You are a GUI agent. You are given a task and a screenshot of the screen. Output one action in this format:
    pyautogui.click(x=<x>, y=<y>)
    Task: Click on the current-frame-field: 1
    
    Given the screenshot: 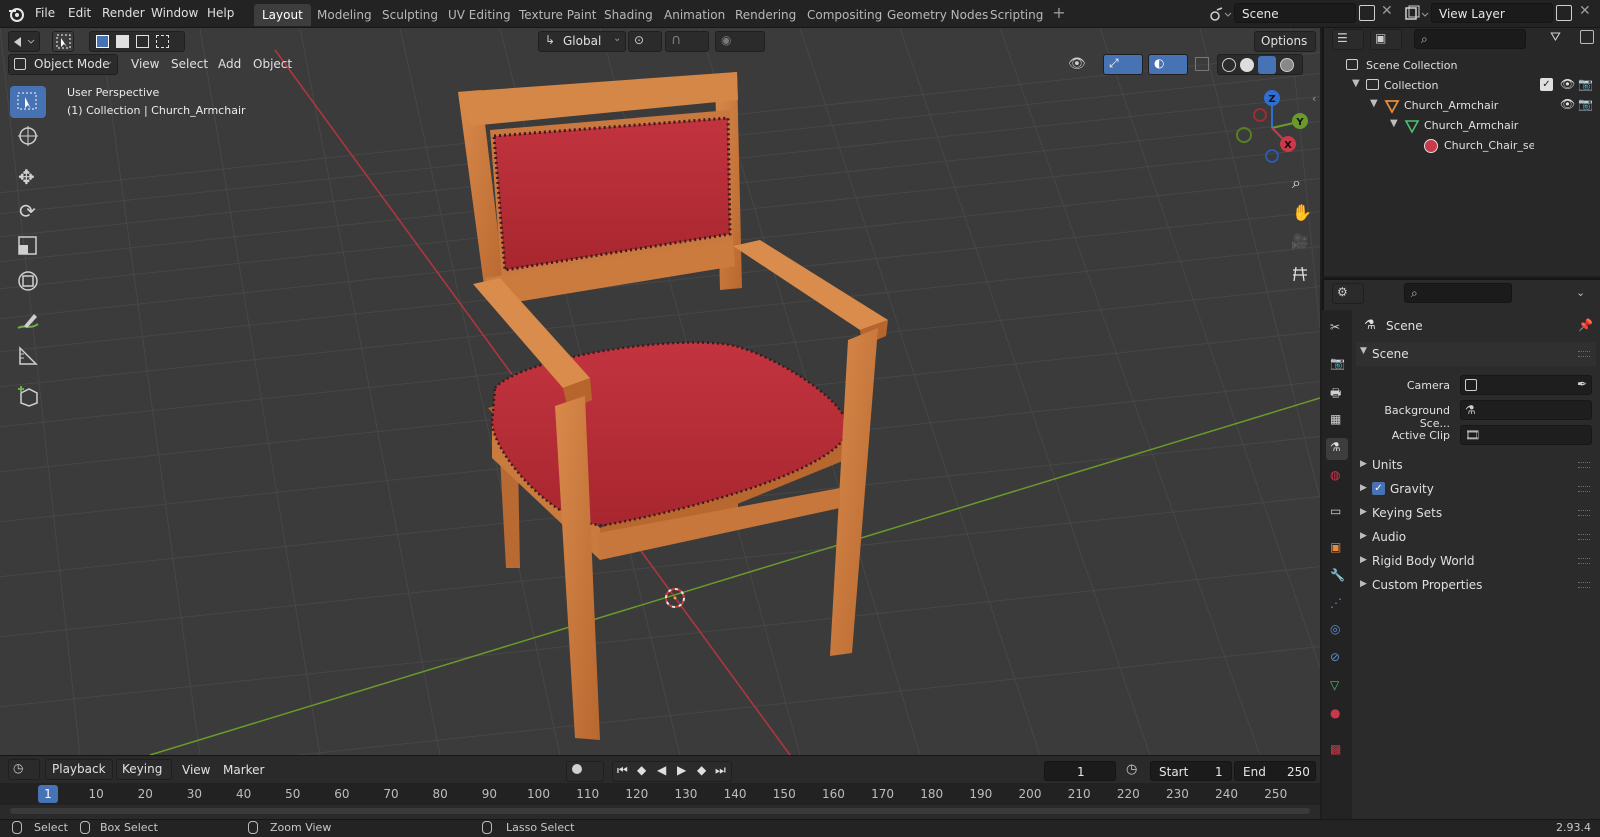 What is the action you would take?
    pyautogui.click(x=1080, y=771)
    